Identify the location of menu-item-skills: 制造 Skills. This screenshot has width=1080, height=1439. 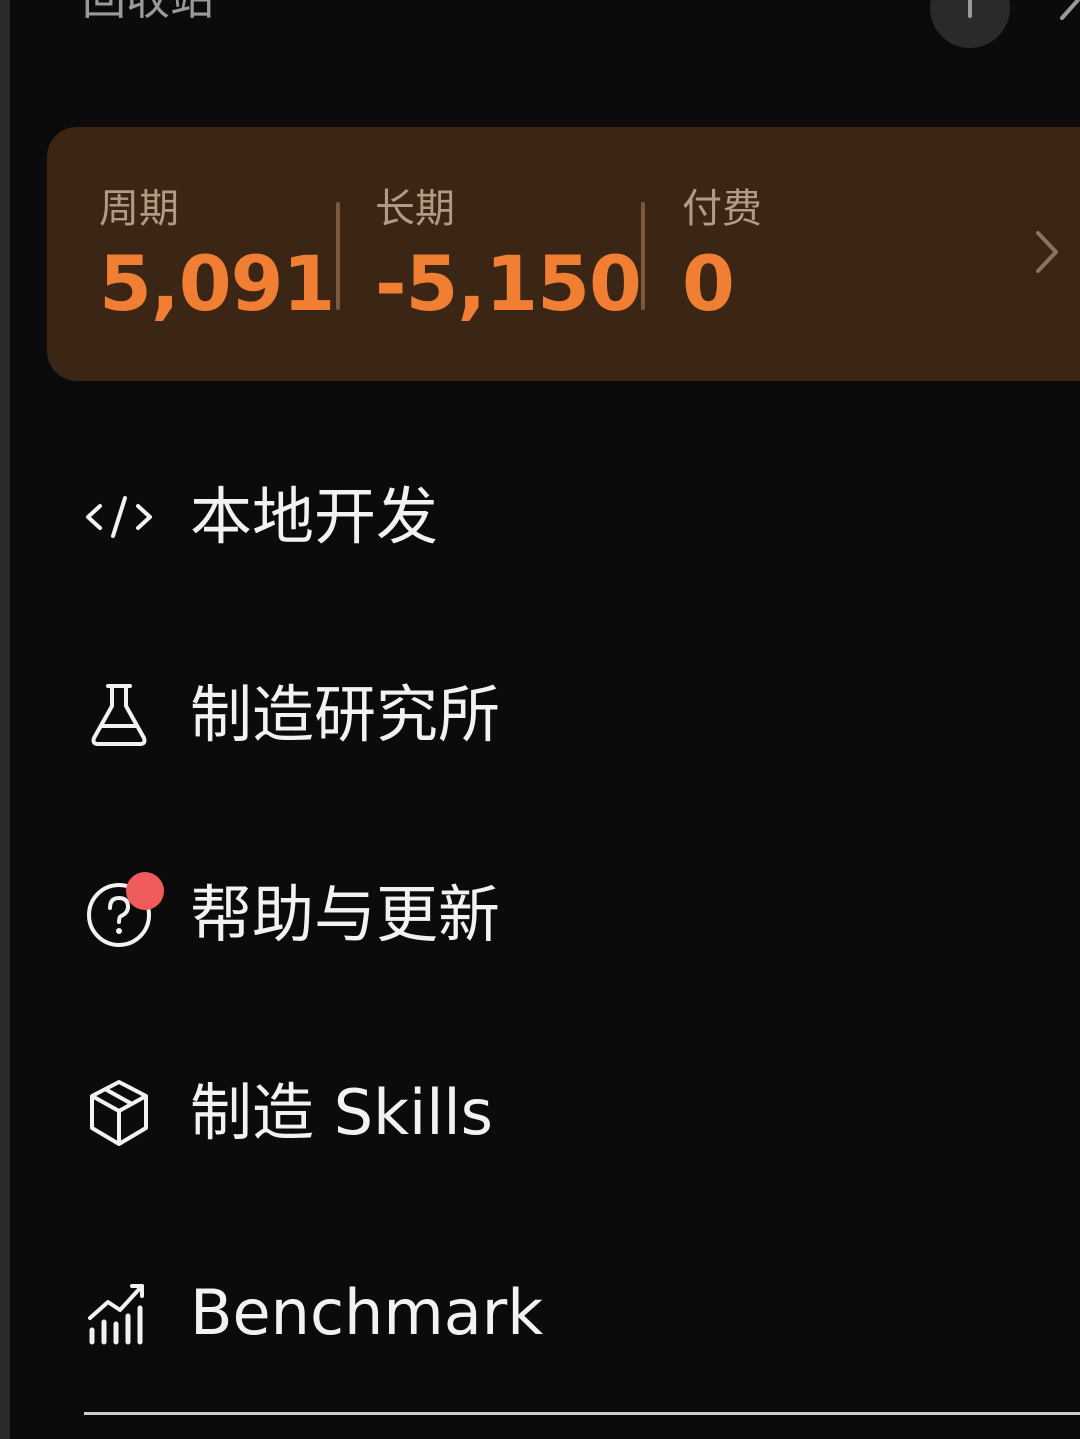
(574, 1113).